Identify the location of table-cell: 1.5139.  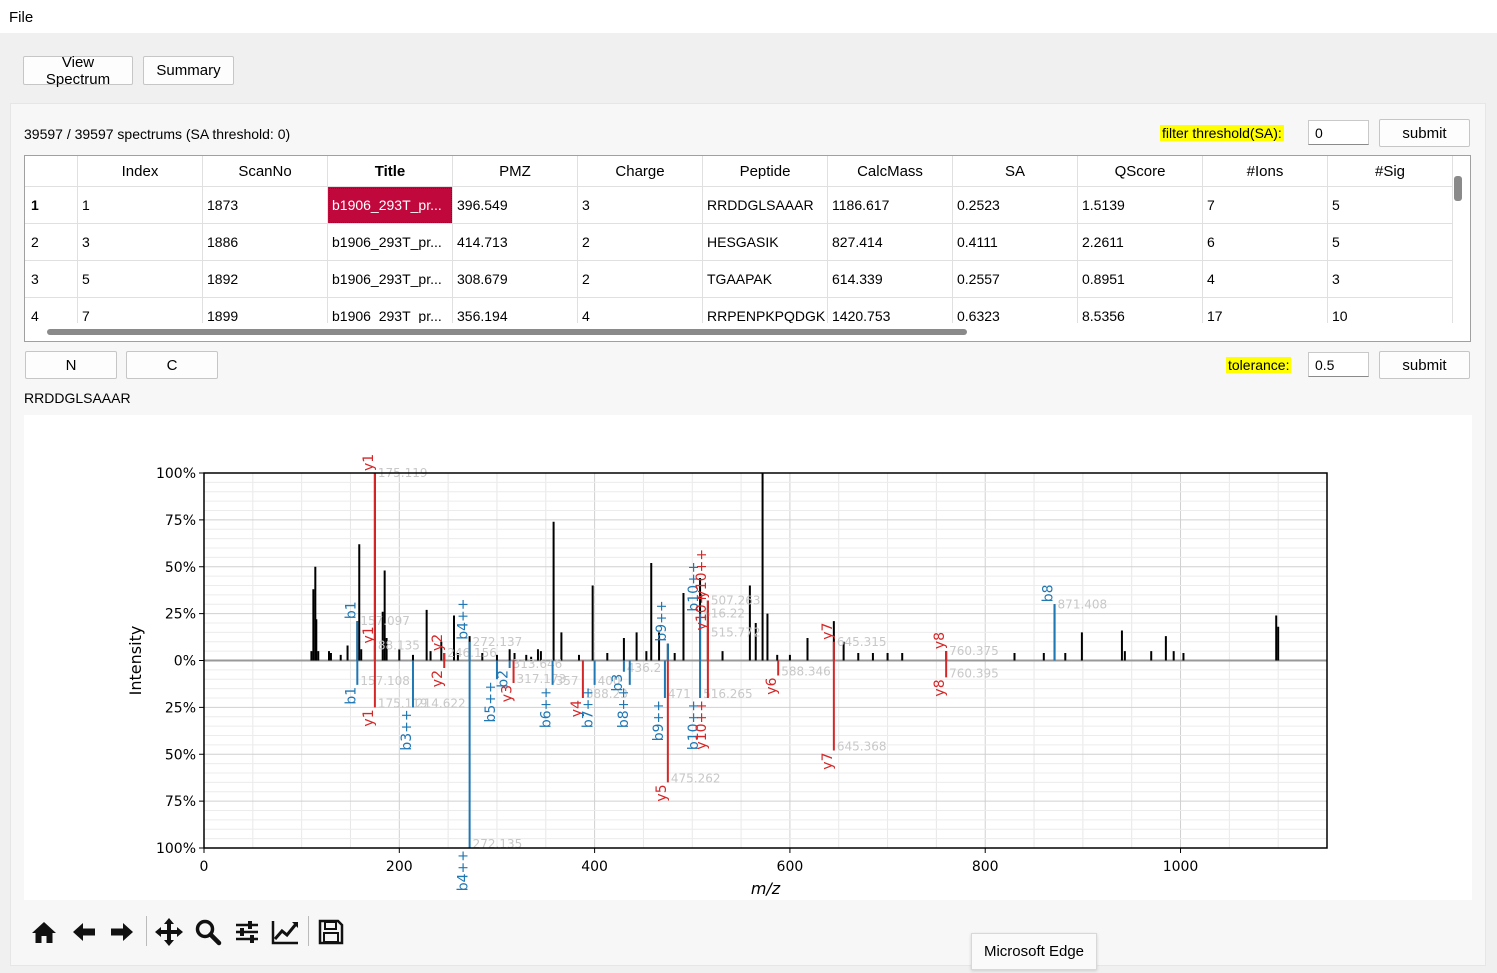
(1140, 205).